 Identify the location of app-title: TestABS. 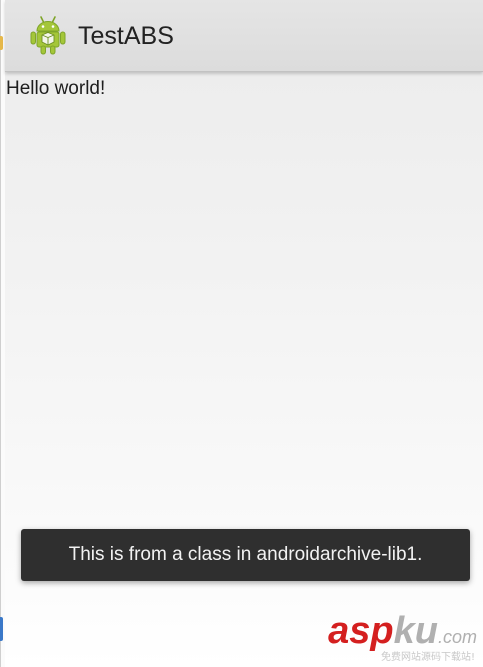
(126, 36).